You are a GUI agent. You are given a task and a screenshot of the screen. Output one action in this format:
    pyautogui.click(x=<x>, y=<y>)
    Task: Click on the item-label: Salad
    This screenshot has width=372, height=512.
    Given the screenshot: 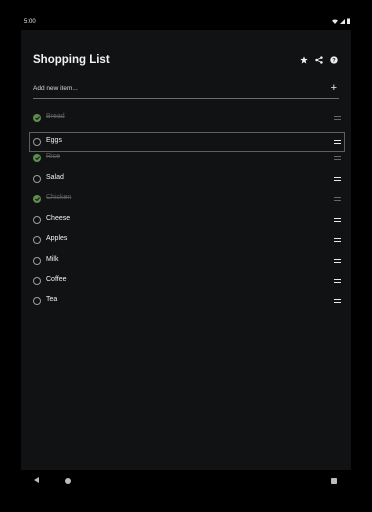 What is the action you would take?
    pyautogui.click(x=55, y=177)
    